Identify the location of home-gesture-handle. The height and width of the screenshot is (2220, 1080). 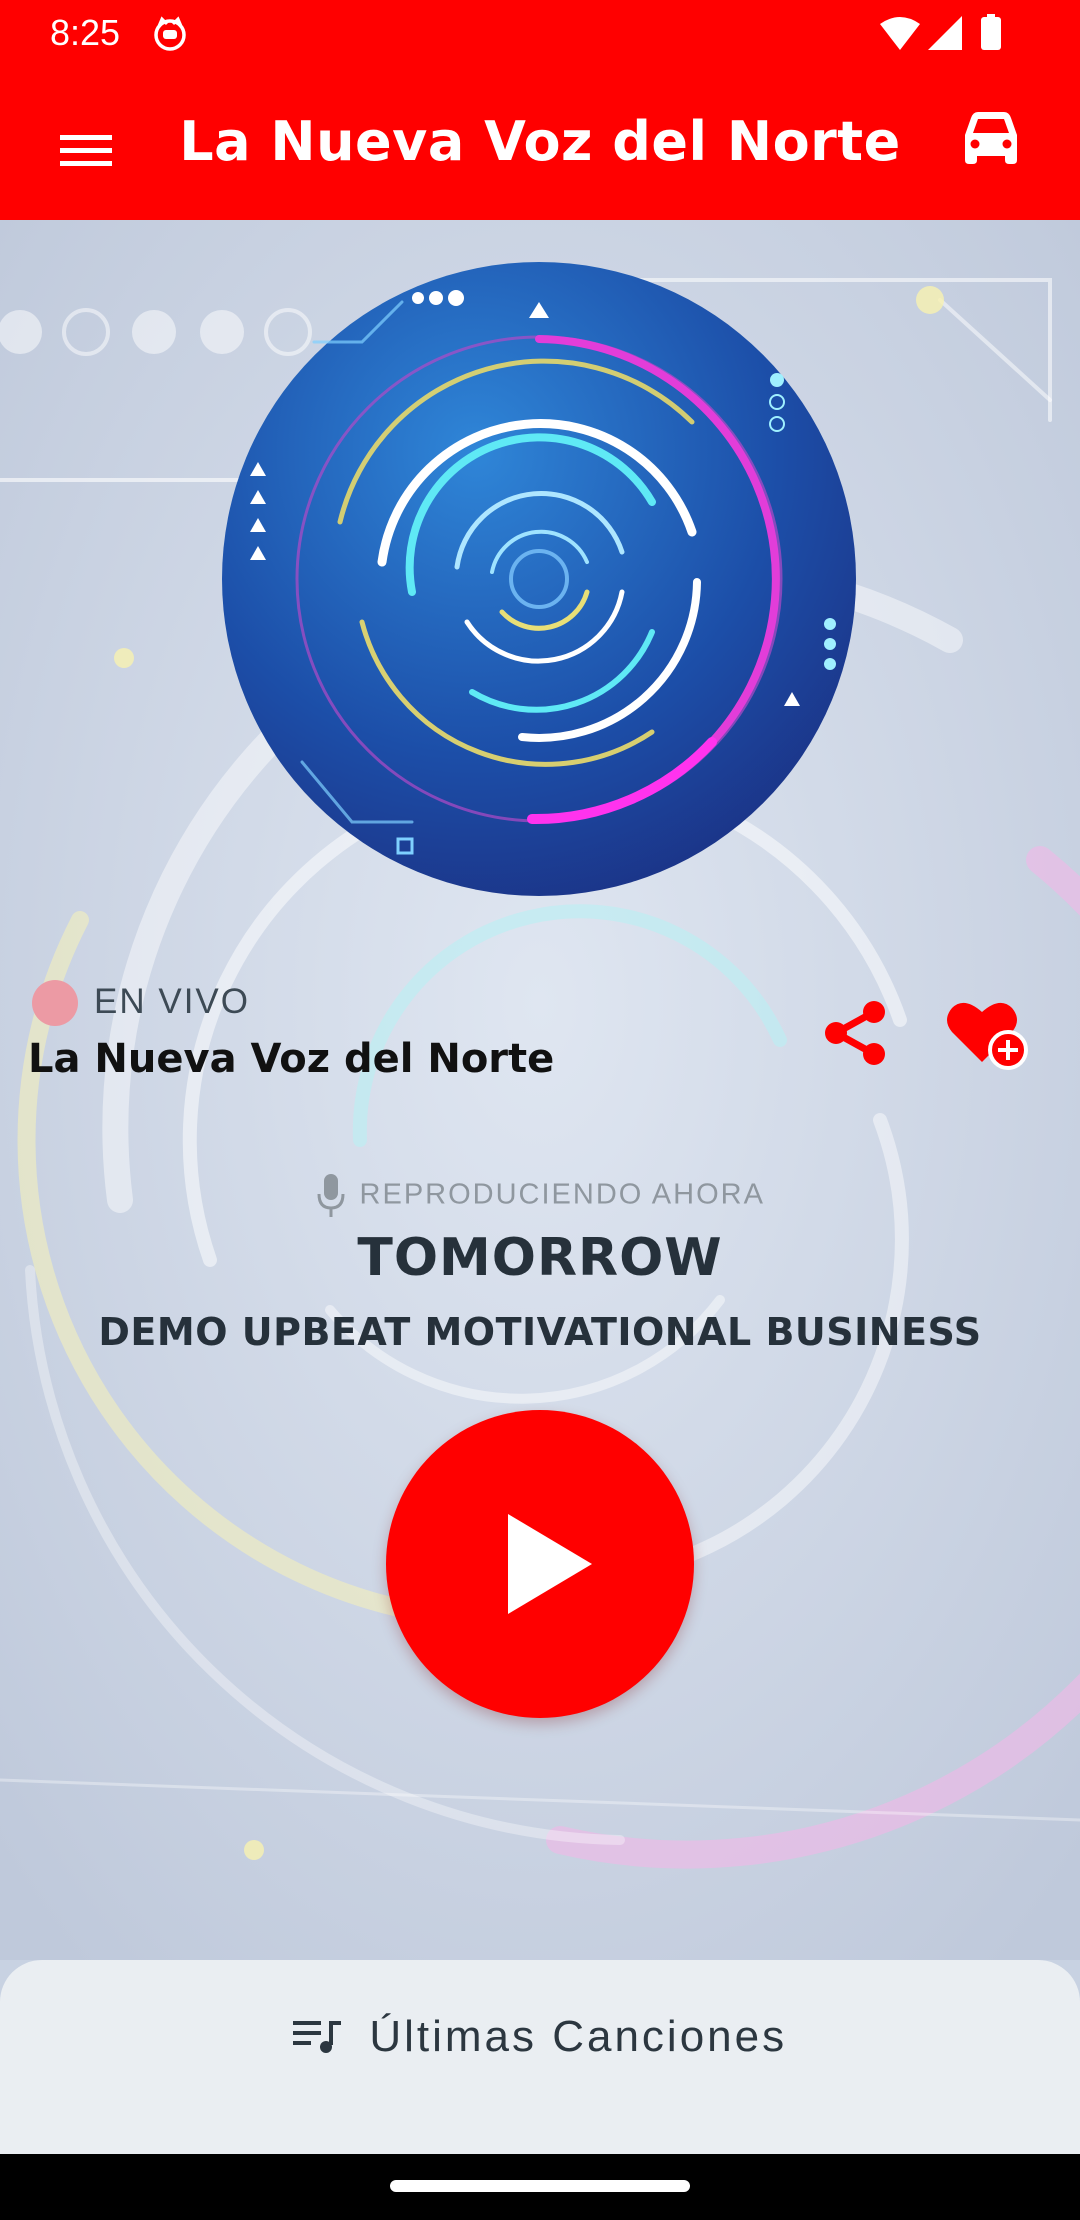
(540, 2186).